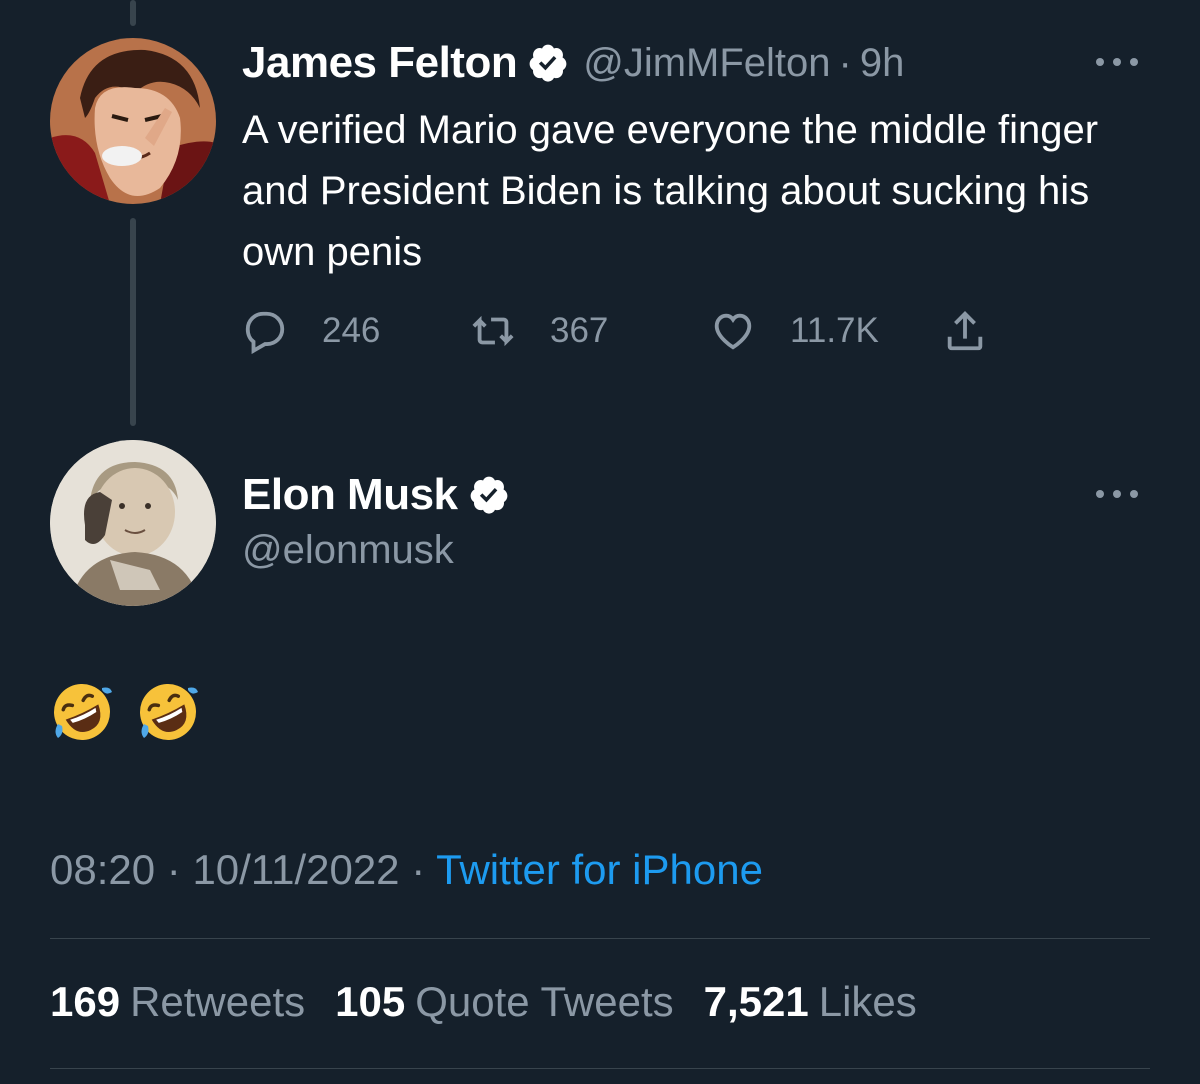 This screenshot has width=1200, height=1084. Describe the element at coordinates (867, 1001) in the screenshot. I see `likes-label: Likes` at that location.